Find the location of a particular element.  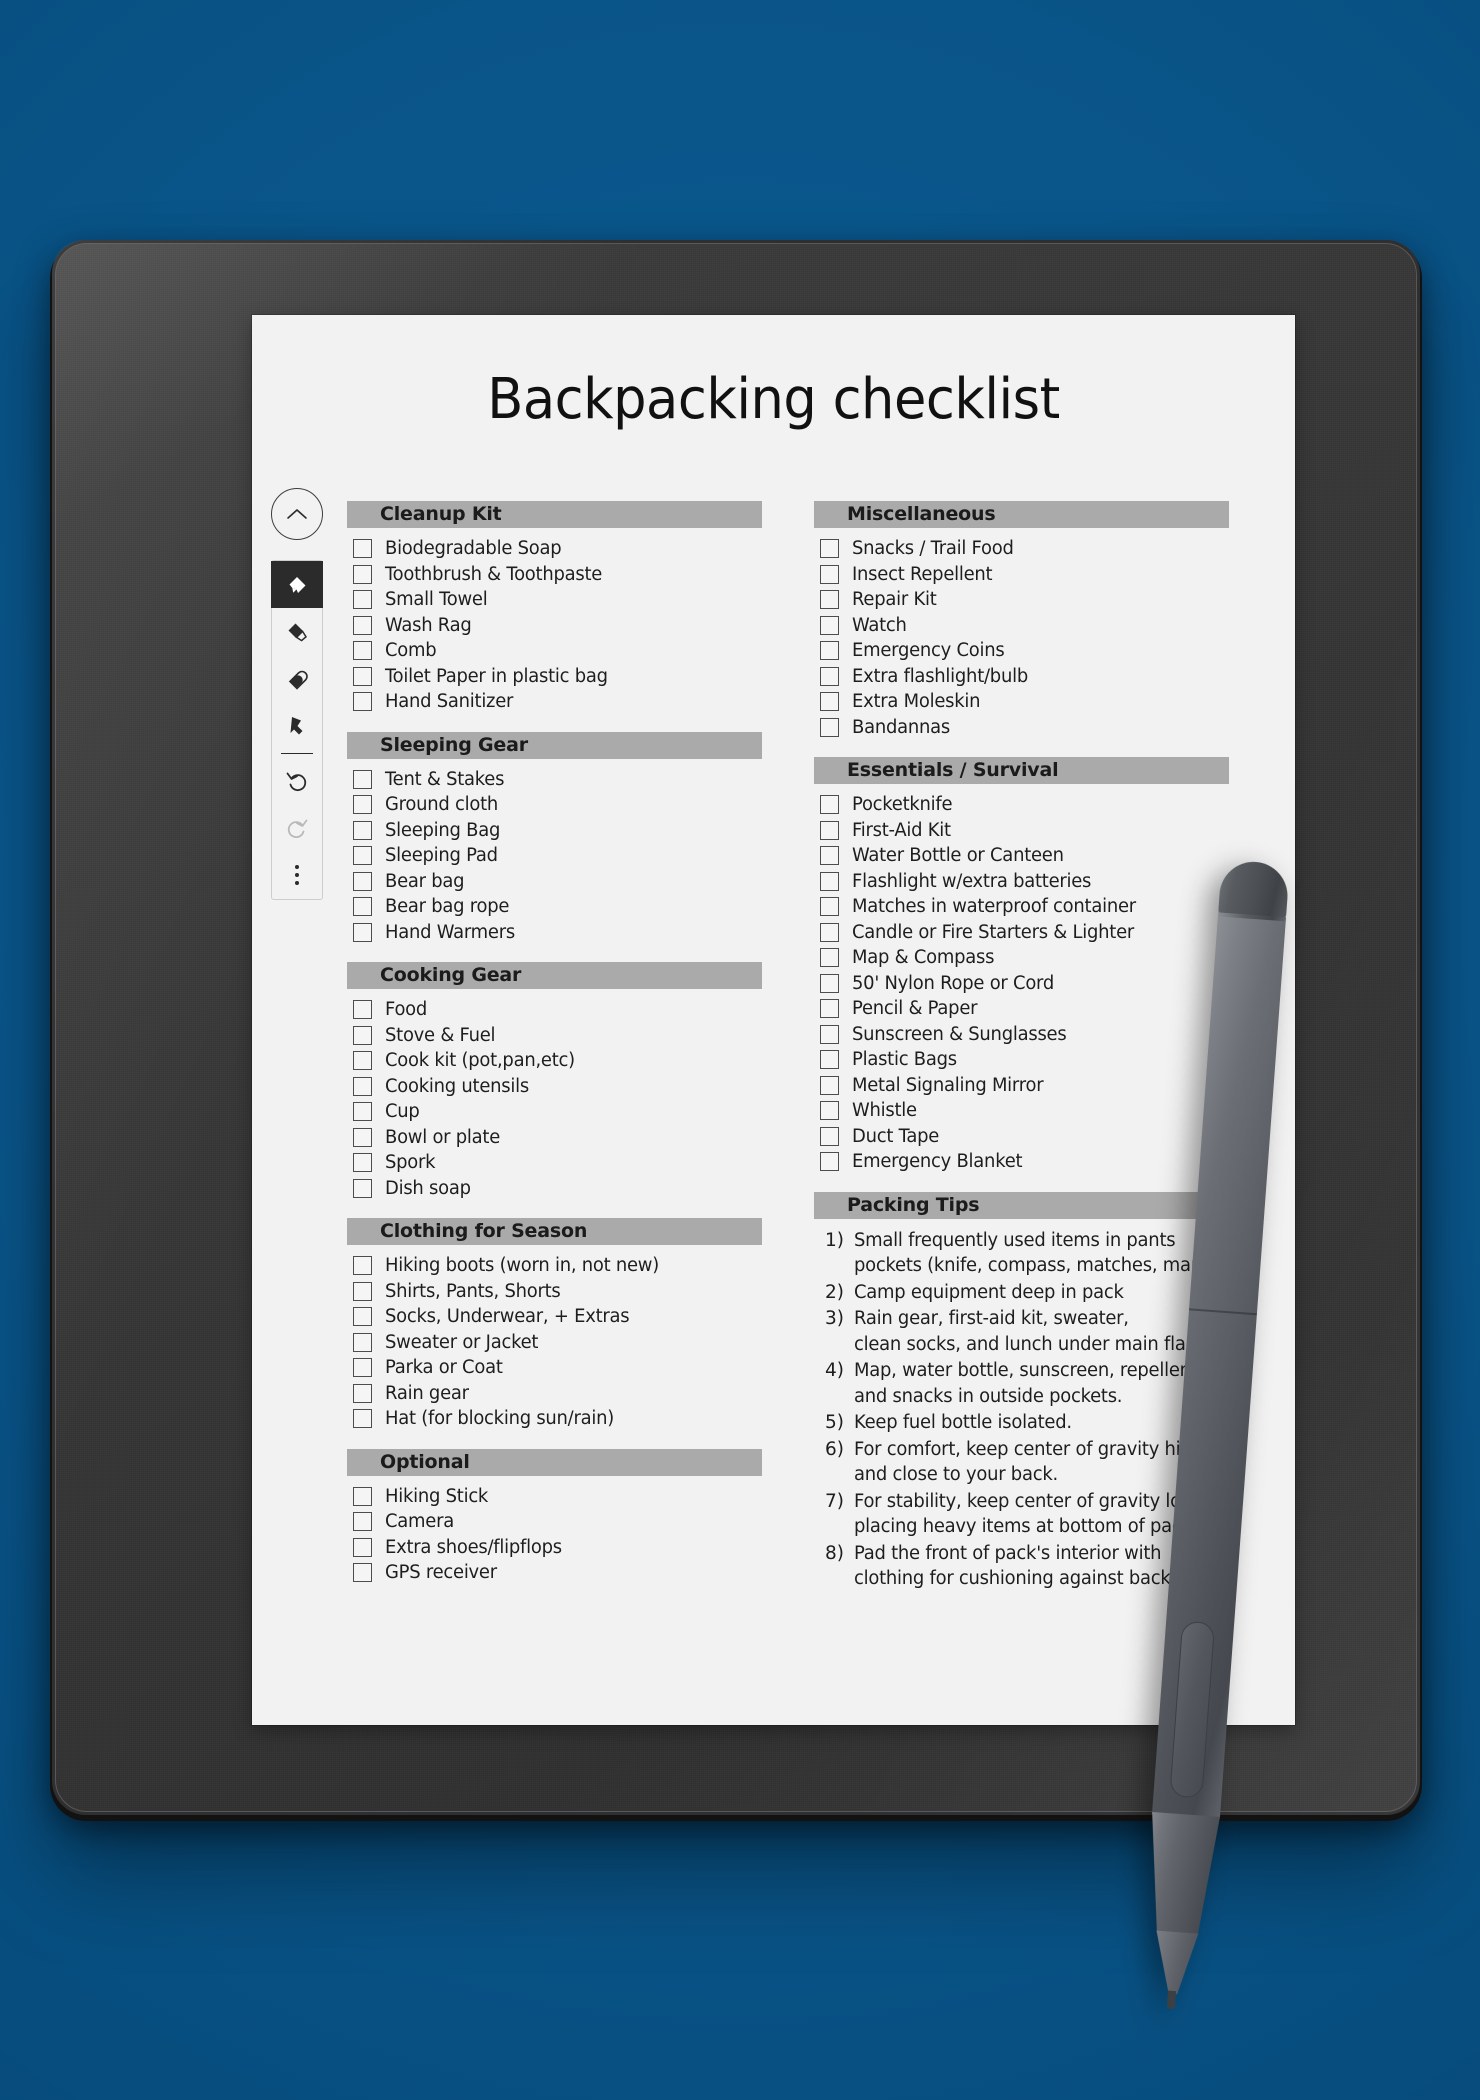

checklist-row: Dish soap is located at coordinates (554, 1189).